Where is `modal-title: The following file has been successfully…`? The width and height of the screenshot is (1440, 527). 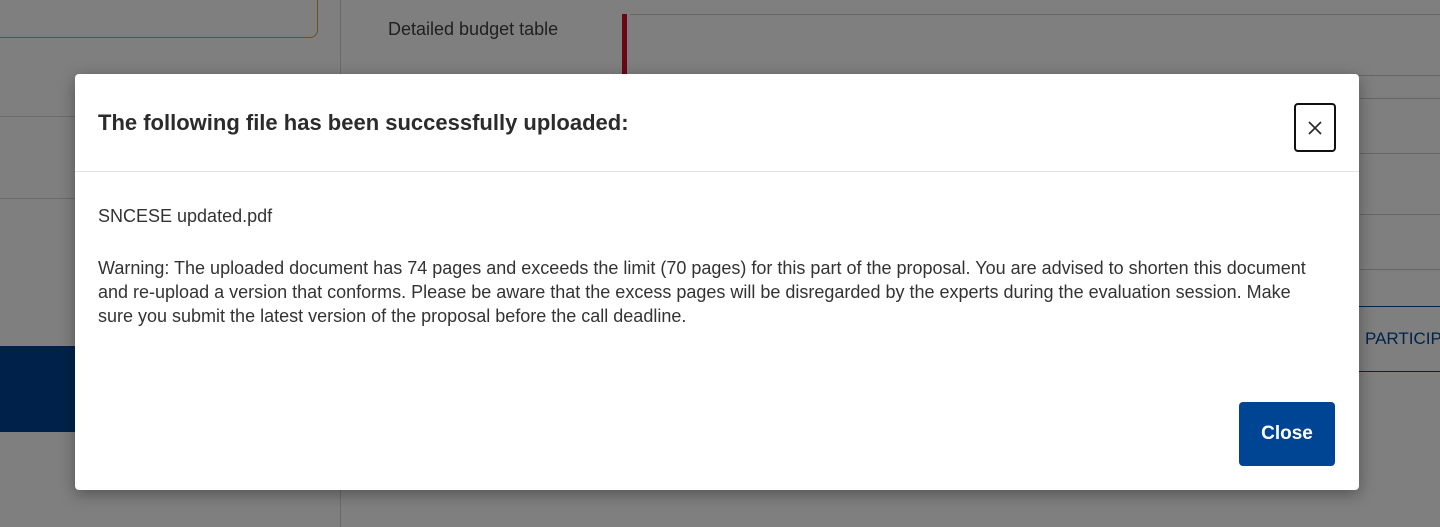
modal-title: The following file has been successfully… is located at coordinates (363, 122).